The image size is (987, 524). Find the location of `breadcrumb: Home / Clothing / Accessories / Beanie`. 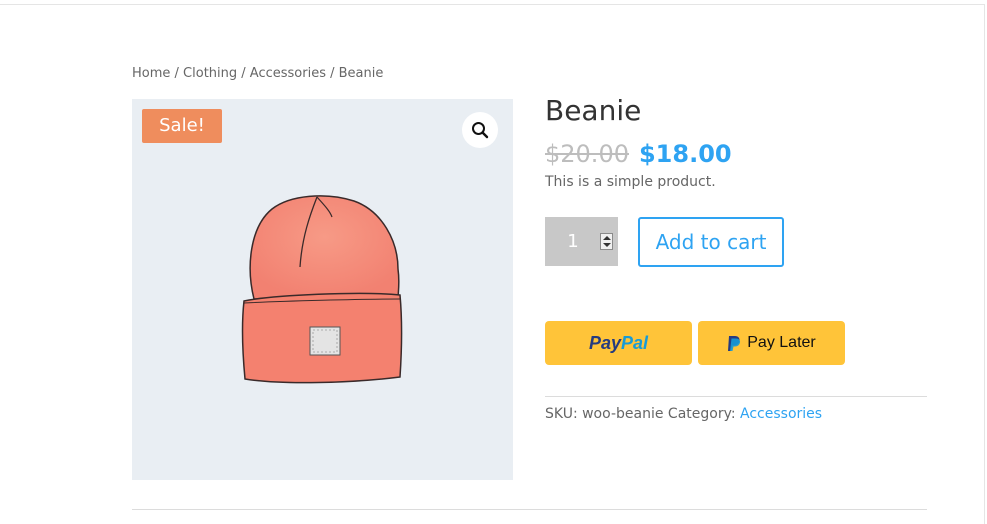

breadcrumb: Home / Clothing / Accessories / Beanie is located at coordinates (257, 73).